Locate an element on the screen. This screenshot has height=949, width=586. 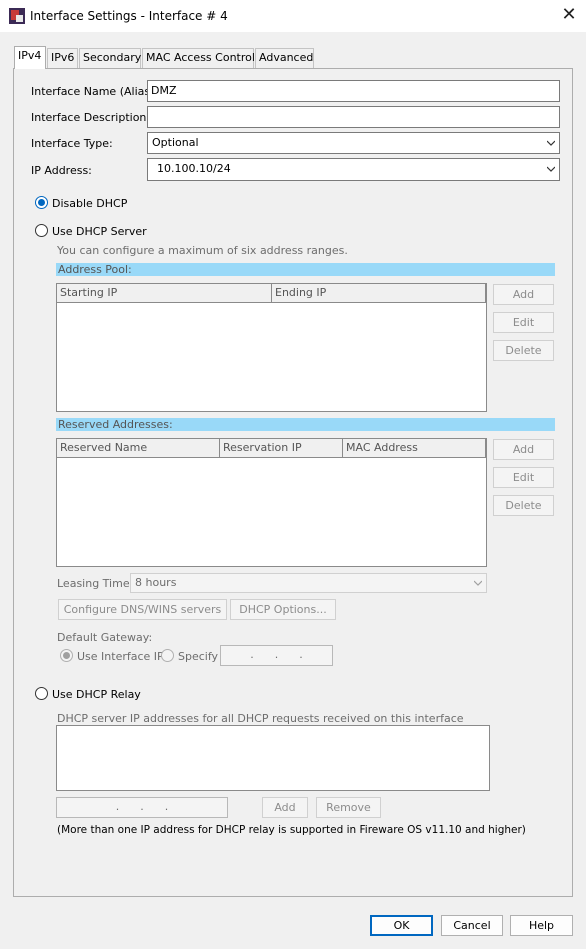
pool-edit-button: Edit is located at coordinates (523, 322).